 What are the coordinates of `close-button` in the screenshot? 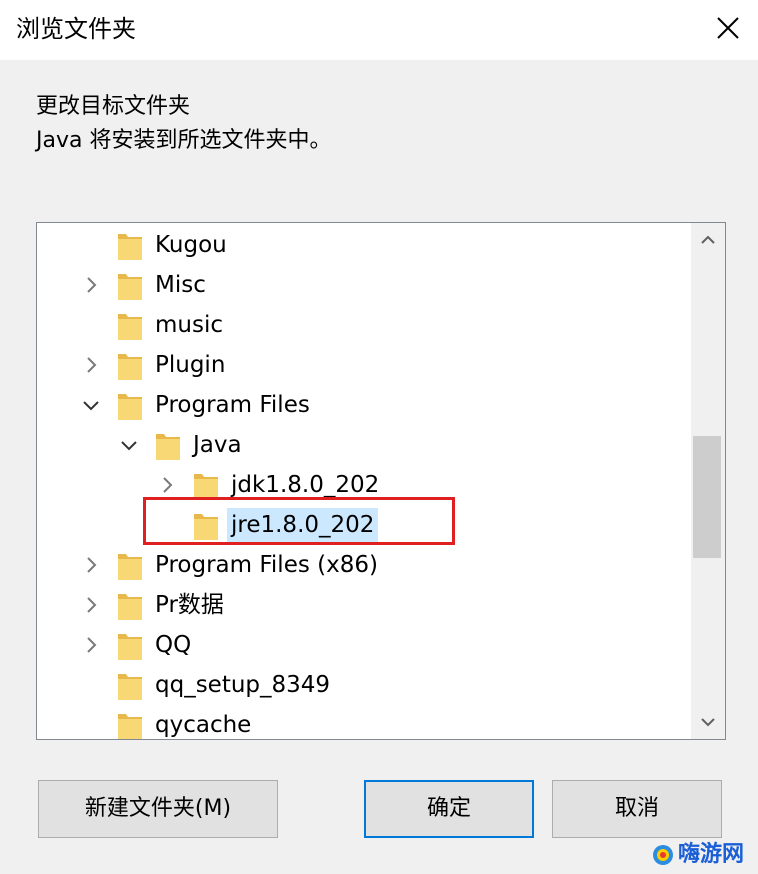 It's located at (728, 30).